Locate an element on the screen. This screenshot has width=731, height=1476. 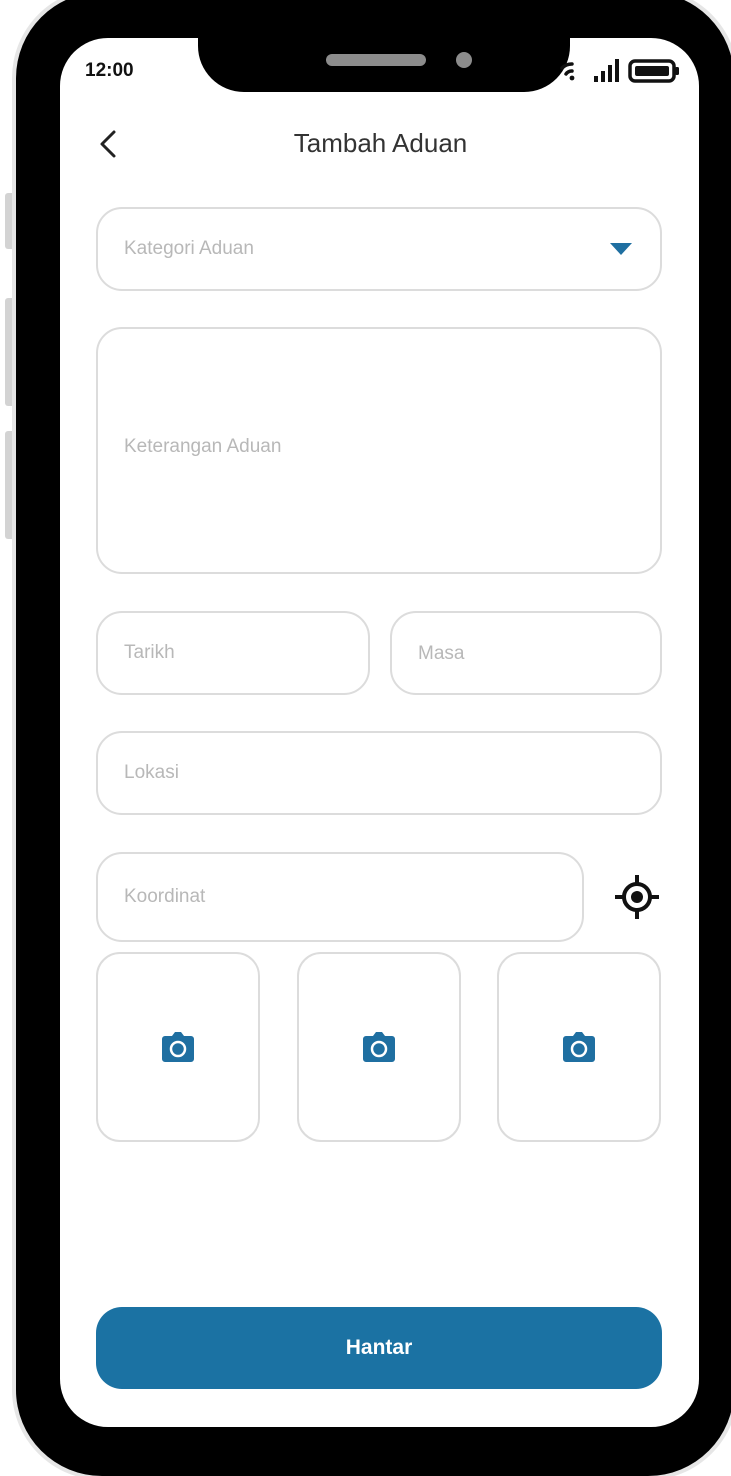
category-placeholder: Kategori Aduan is located at coordinates (189, 248).